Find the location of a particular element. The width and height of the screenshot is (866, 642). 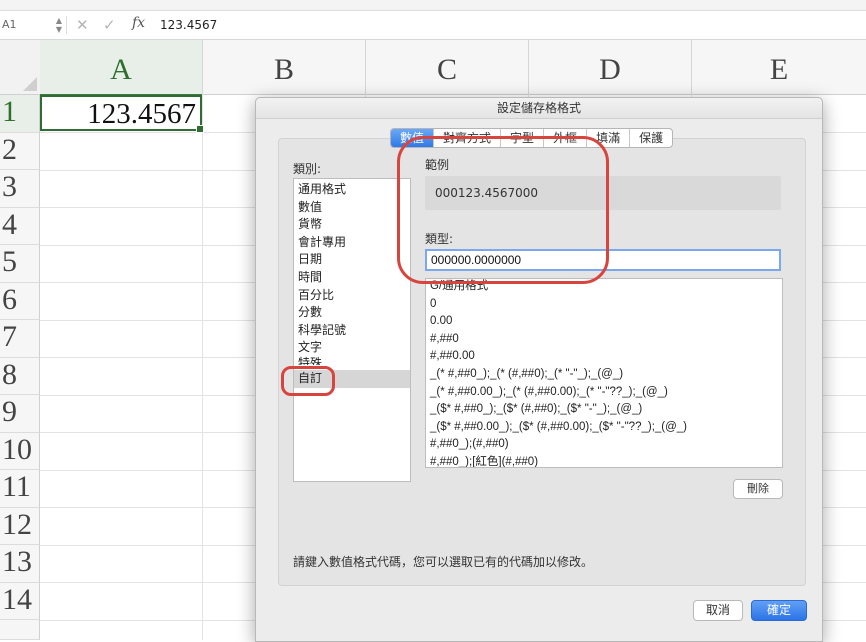

sample-label: 範例 is located at coordinates (437, 165).